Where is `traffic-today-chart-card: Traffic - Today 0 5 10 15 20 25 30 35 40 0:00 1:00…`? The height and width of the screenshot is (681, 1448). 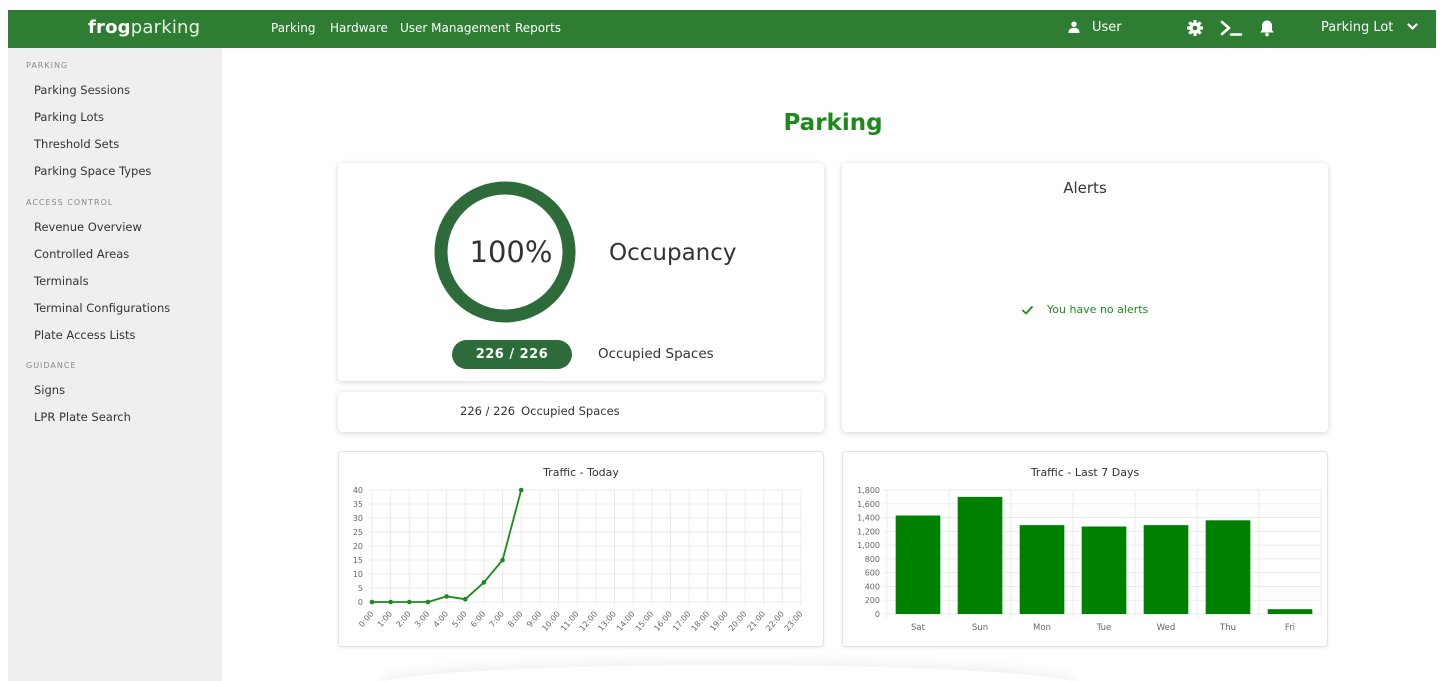 traffic-today-chart-card: Traffic - Today 0 5 10 15 20 25 30 35 40 0:00 1:00… is located at coordinates (581, 549).